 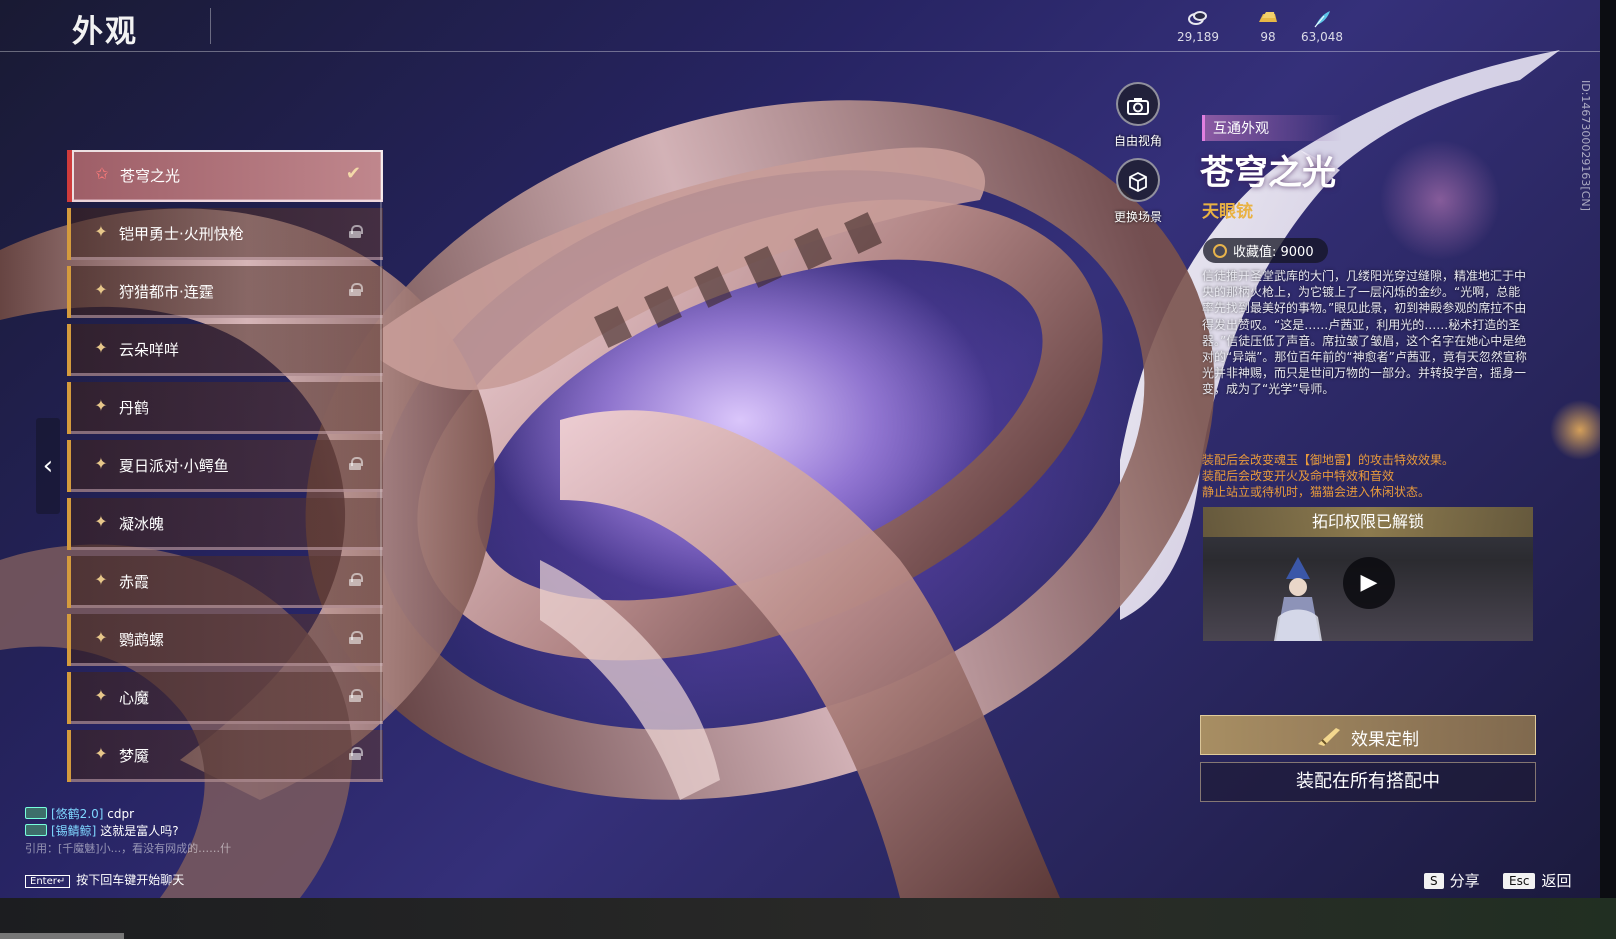 I want to click on crossplay-tag: 互通外观, so click(x=1272, y=128).